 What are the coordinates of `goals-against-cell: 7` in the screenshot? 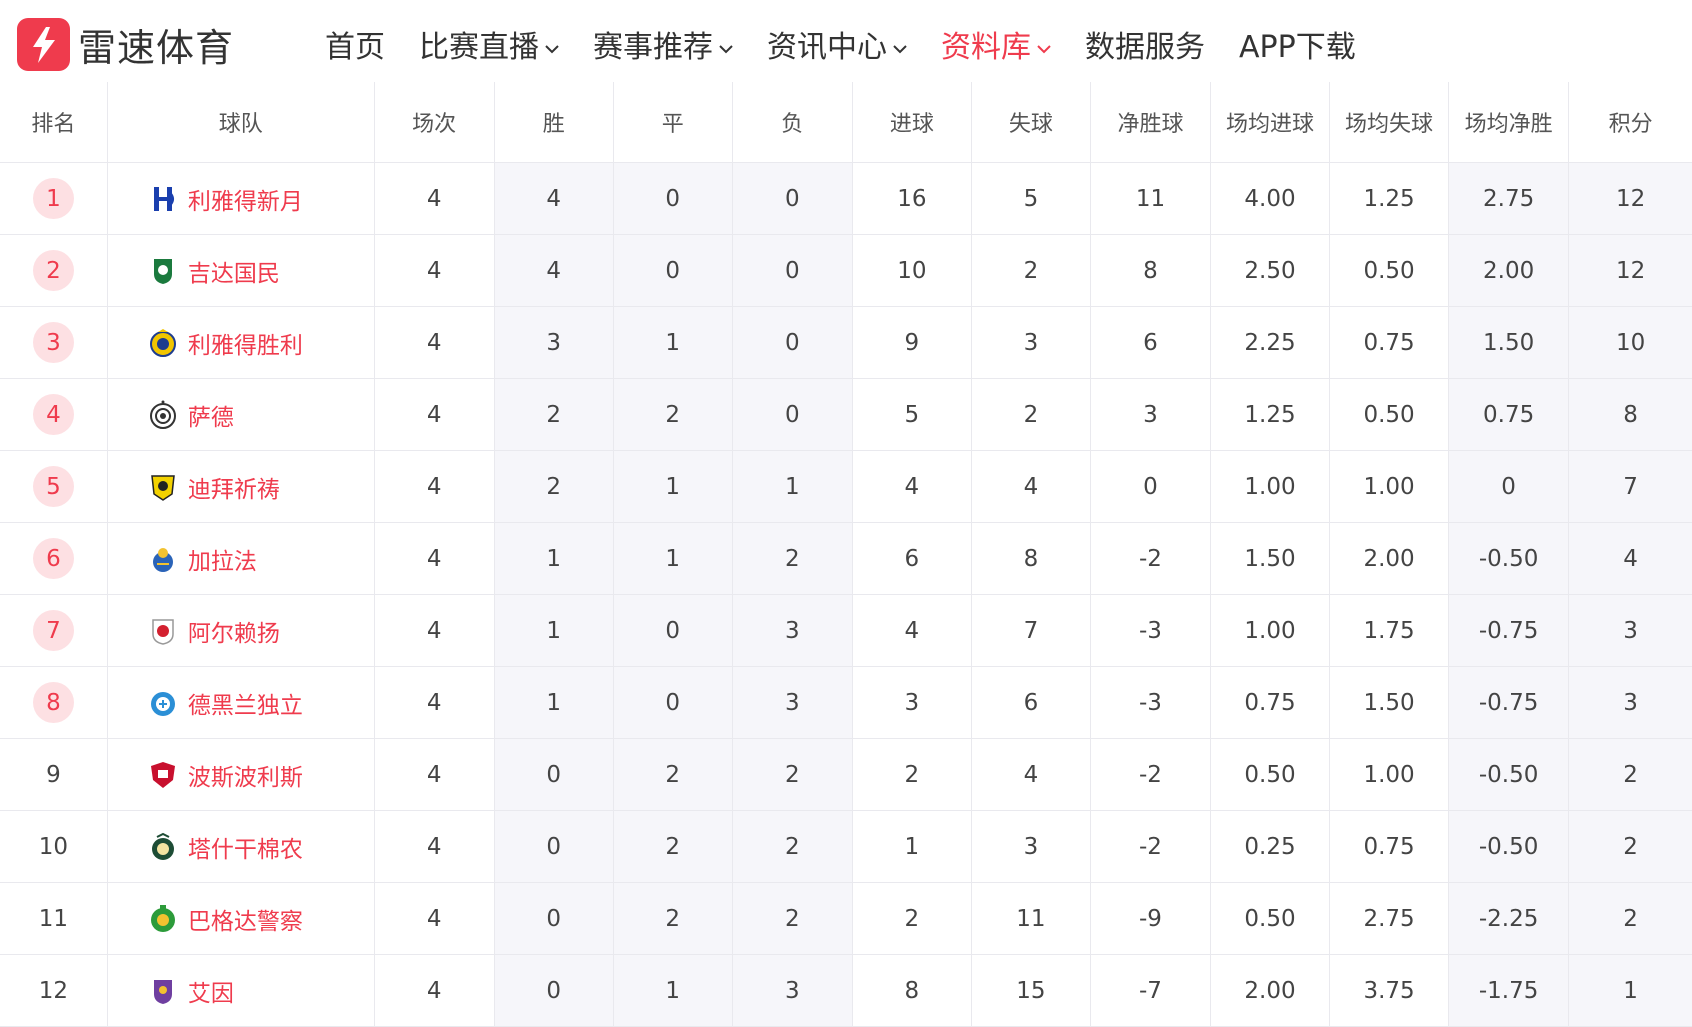 It's located at (1031, 630).